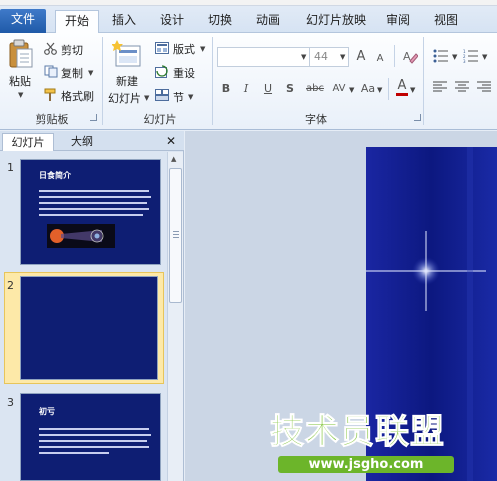 This screenshot has width=497, height=481. What do you see at coordinates (171, 142) in the screenshot?
I see `close-pane-icon: ✕` at bounding box center [171, 142].